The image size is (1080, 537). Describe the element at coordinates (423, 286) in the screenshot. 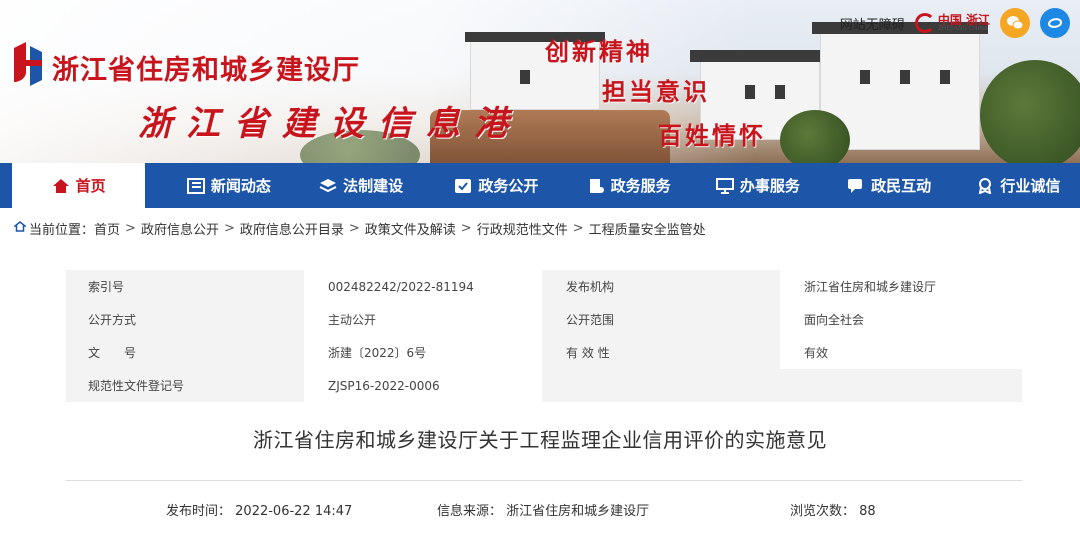

I see `meta-value: 002482242/2022-81194` at that location.